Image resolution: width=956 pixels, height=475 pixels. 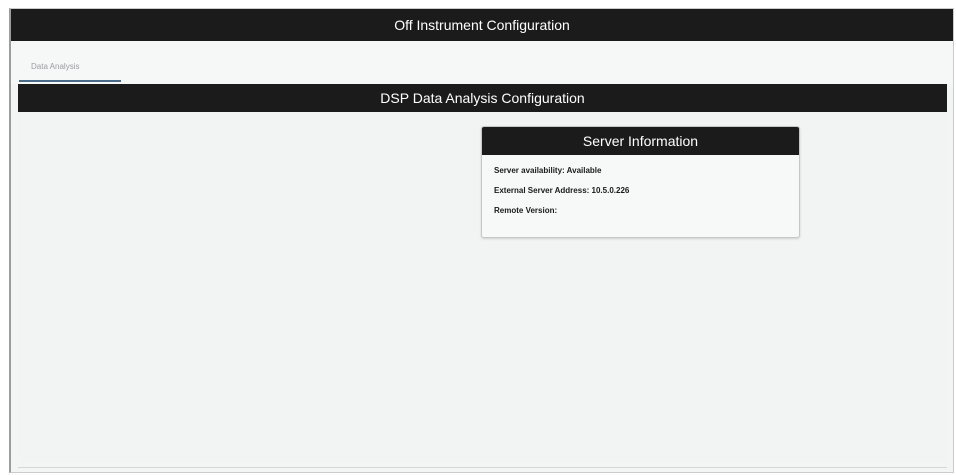 I want to click on server-information-title: Server Information, so click(x=640, y=141).